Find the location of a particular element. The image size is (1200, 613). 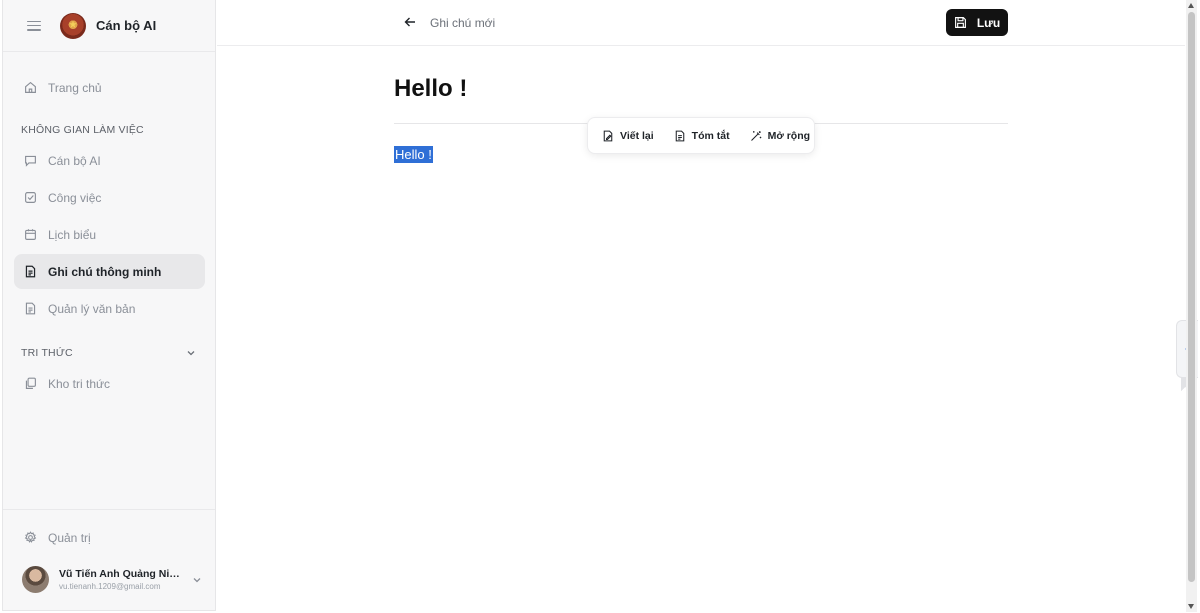

section-label: KHÔNG GIAN LÀM VIỆC is located at coordinates (82, 130).